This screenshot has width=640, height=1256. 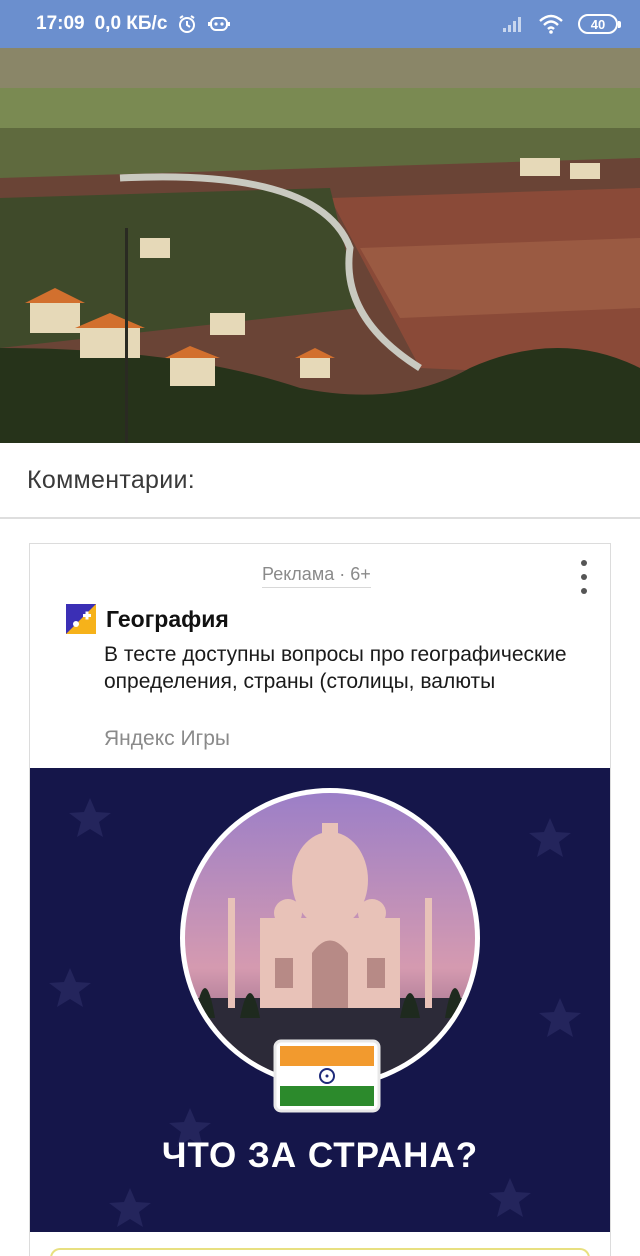 I want to click on section-divider, so click(x=320, y=518).